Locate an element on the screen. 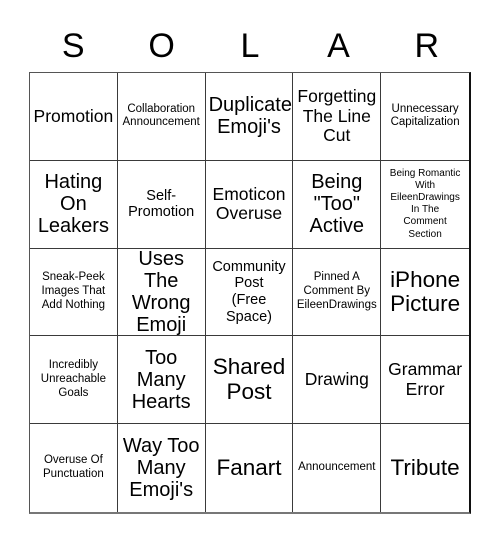 This screenshot has height=544, width=500. bingo-cell-free-space: Community Post (Free Space) is located at coordinates (249, 292).